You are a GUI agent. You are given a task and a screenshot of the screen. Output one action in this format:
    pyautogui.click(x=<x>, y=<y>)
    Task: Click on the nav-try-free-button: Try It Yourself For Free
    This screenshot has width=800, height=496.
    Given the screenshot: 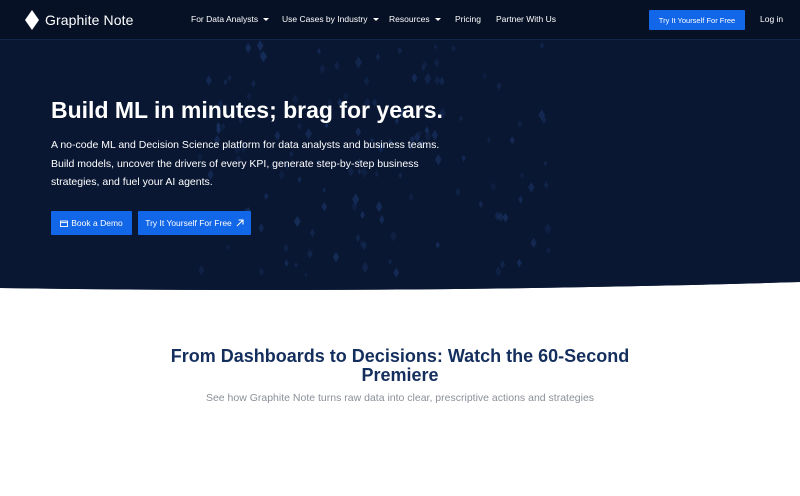 What is the action you would take?
    pyautogui.click(x=697, y=20)
    